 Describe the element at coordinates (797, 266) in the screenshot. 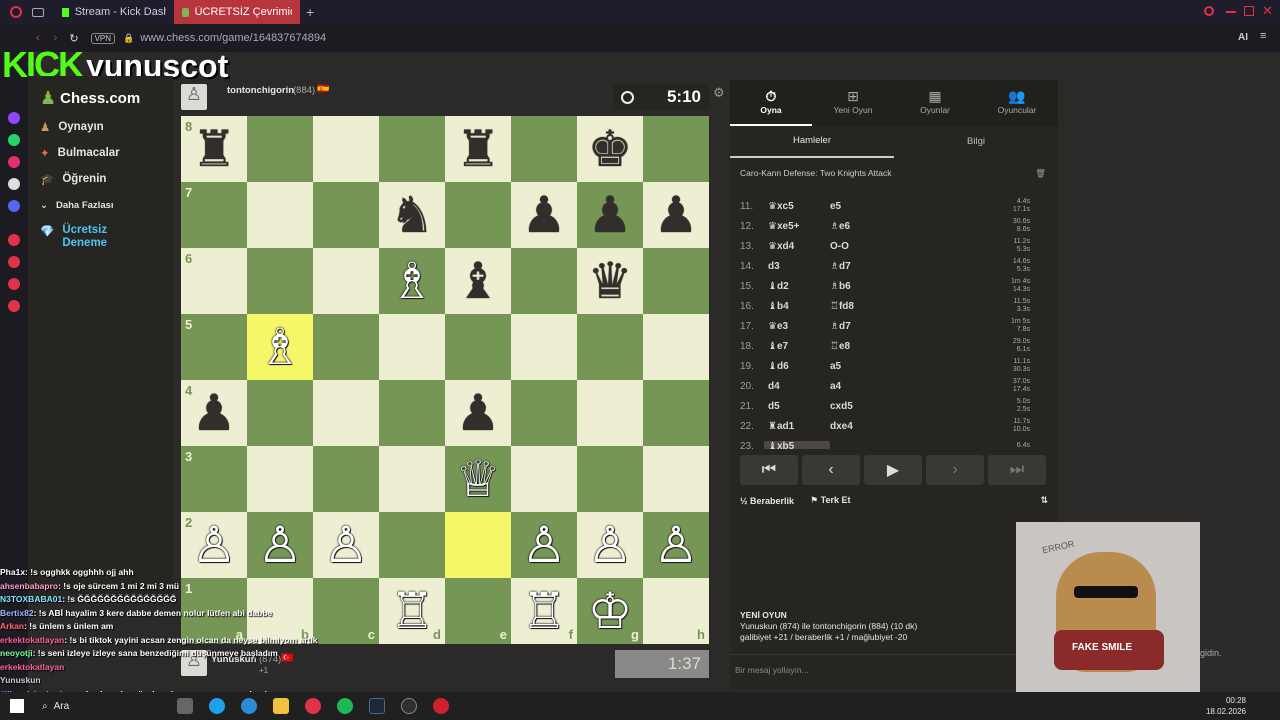

I see `white-move: d3` at that location.